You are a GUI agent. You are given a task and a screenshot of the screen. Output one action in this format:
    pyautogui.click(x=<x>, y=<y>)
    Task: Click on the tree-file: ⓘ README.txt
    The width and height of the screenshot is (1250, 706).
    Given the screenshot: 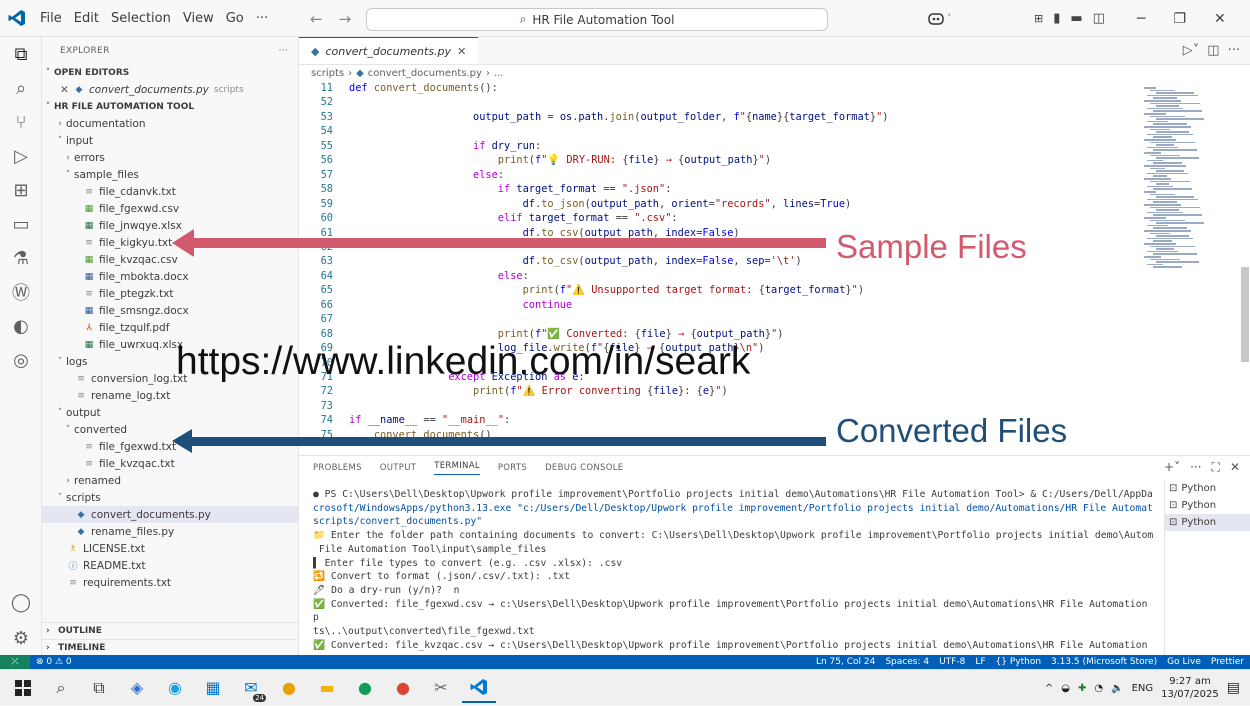 What is the action you would take?
    pyautogui.click(x=170, y=565)
    